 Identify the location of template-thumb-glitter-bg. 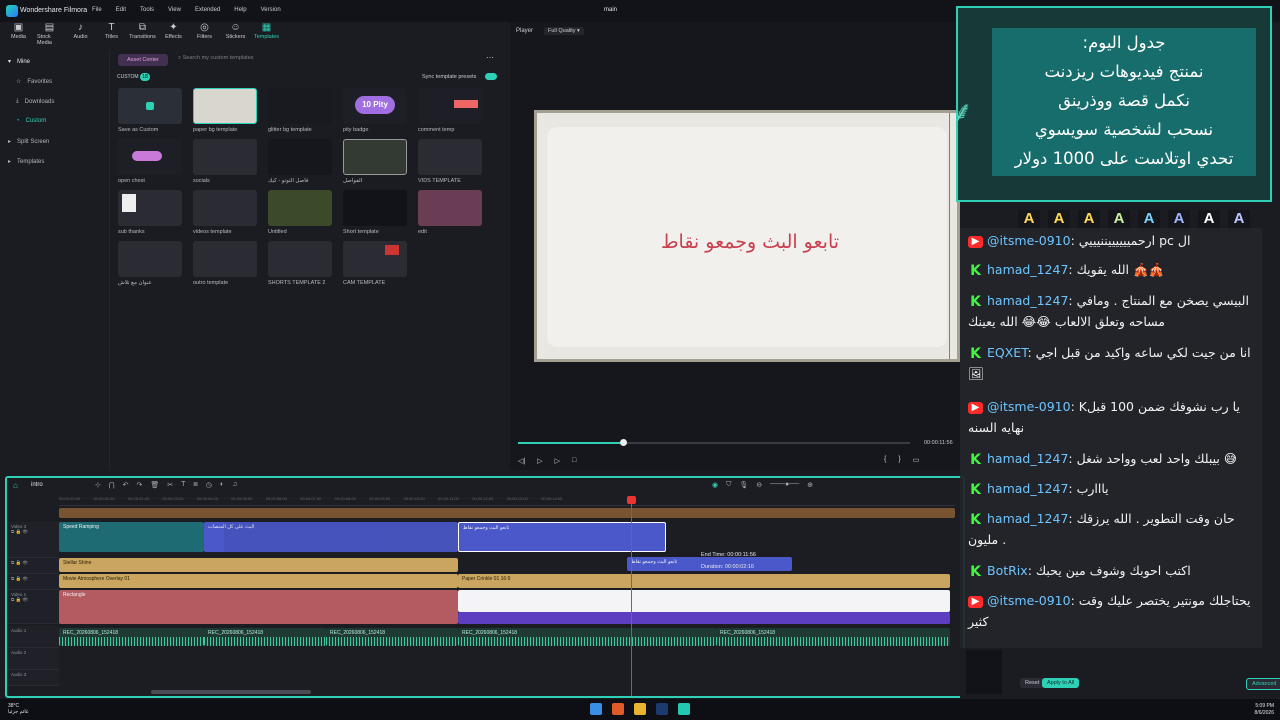
(300, 106).